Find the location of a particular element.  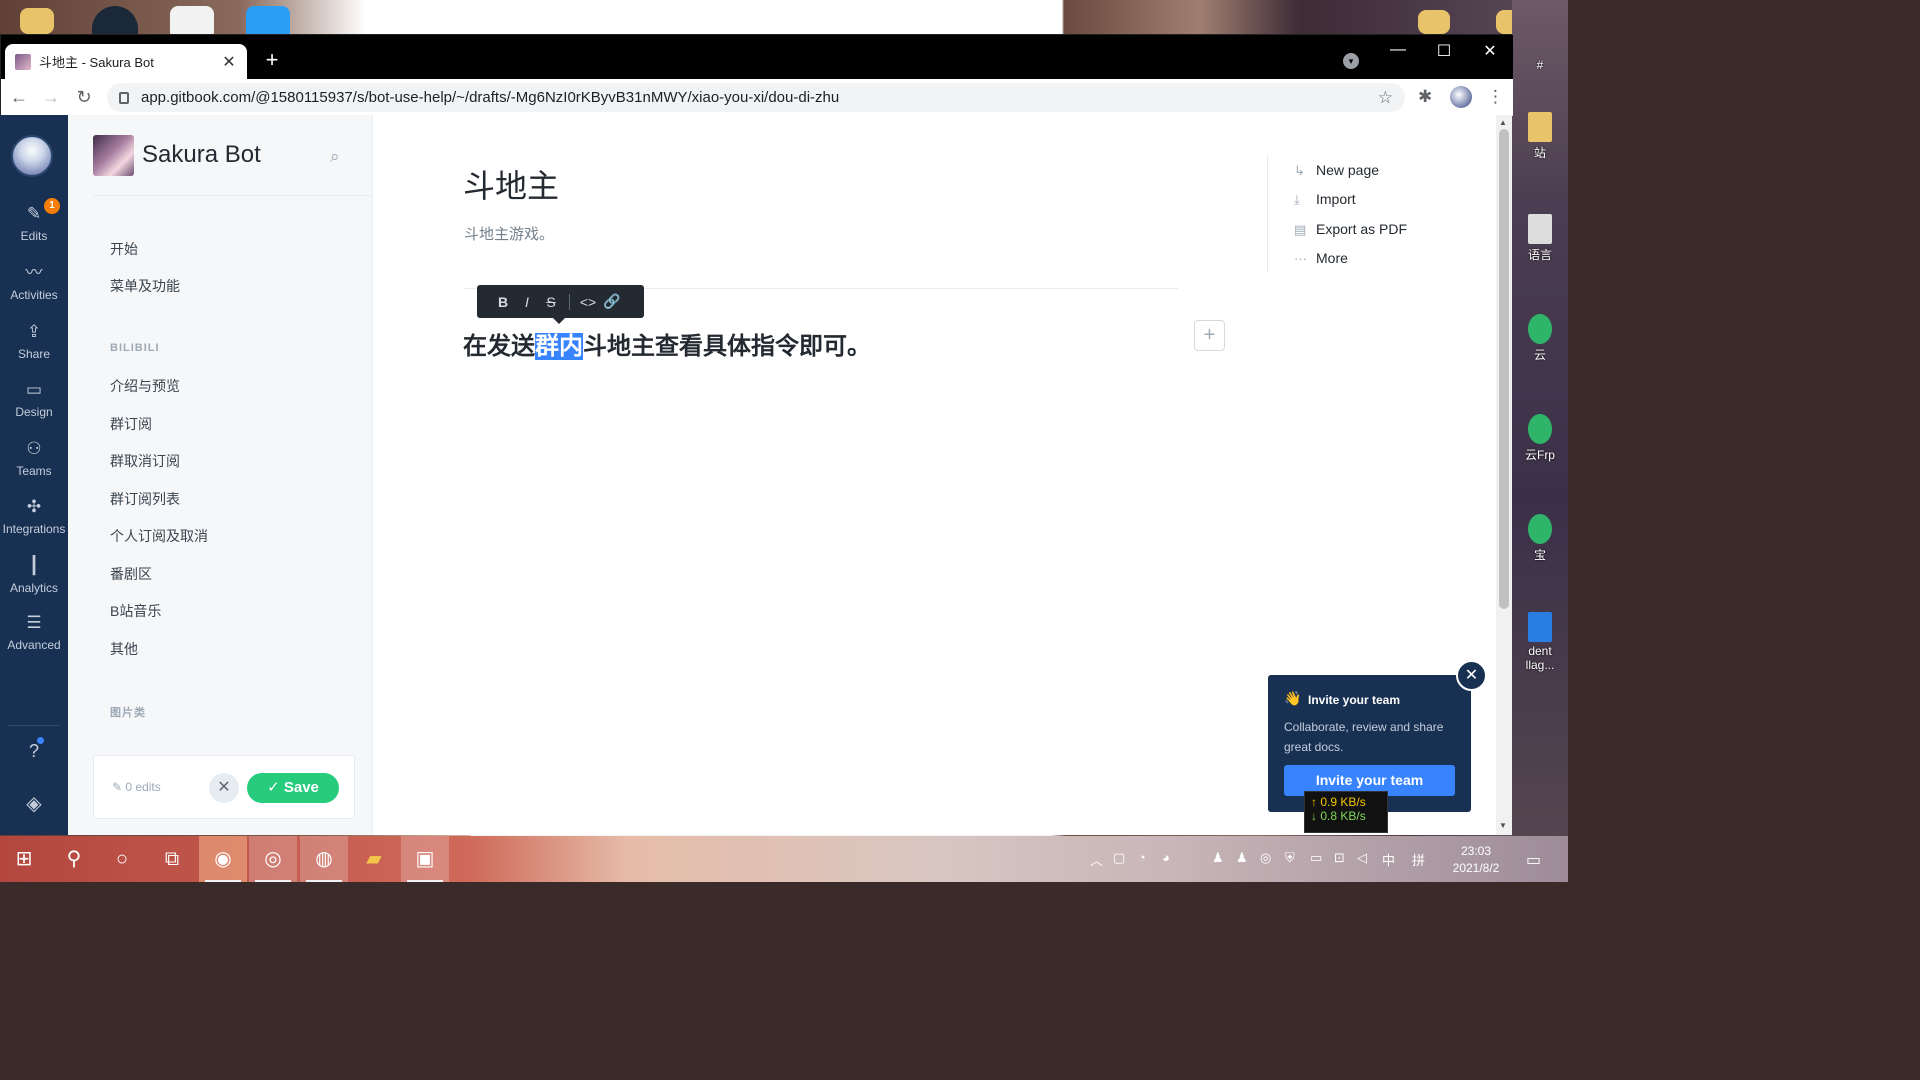

new-tab-icon: + is located at coordinates (272, 60).